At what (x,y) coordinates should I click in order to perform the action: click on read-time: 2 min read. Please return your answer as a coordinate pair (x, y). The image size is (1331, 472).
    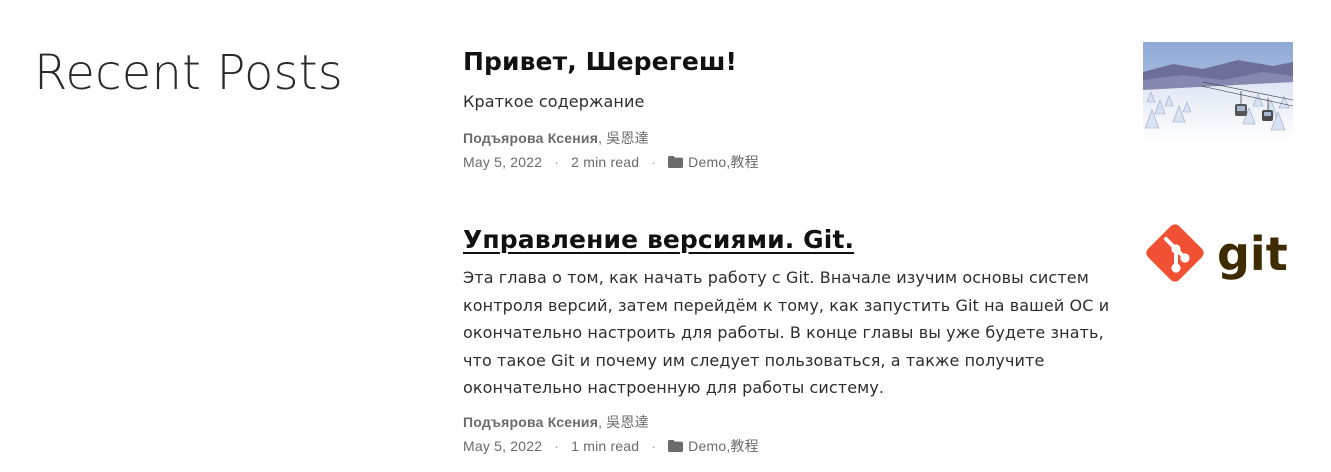
    Looking at the image, I should click on (605, 161).